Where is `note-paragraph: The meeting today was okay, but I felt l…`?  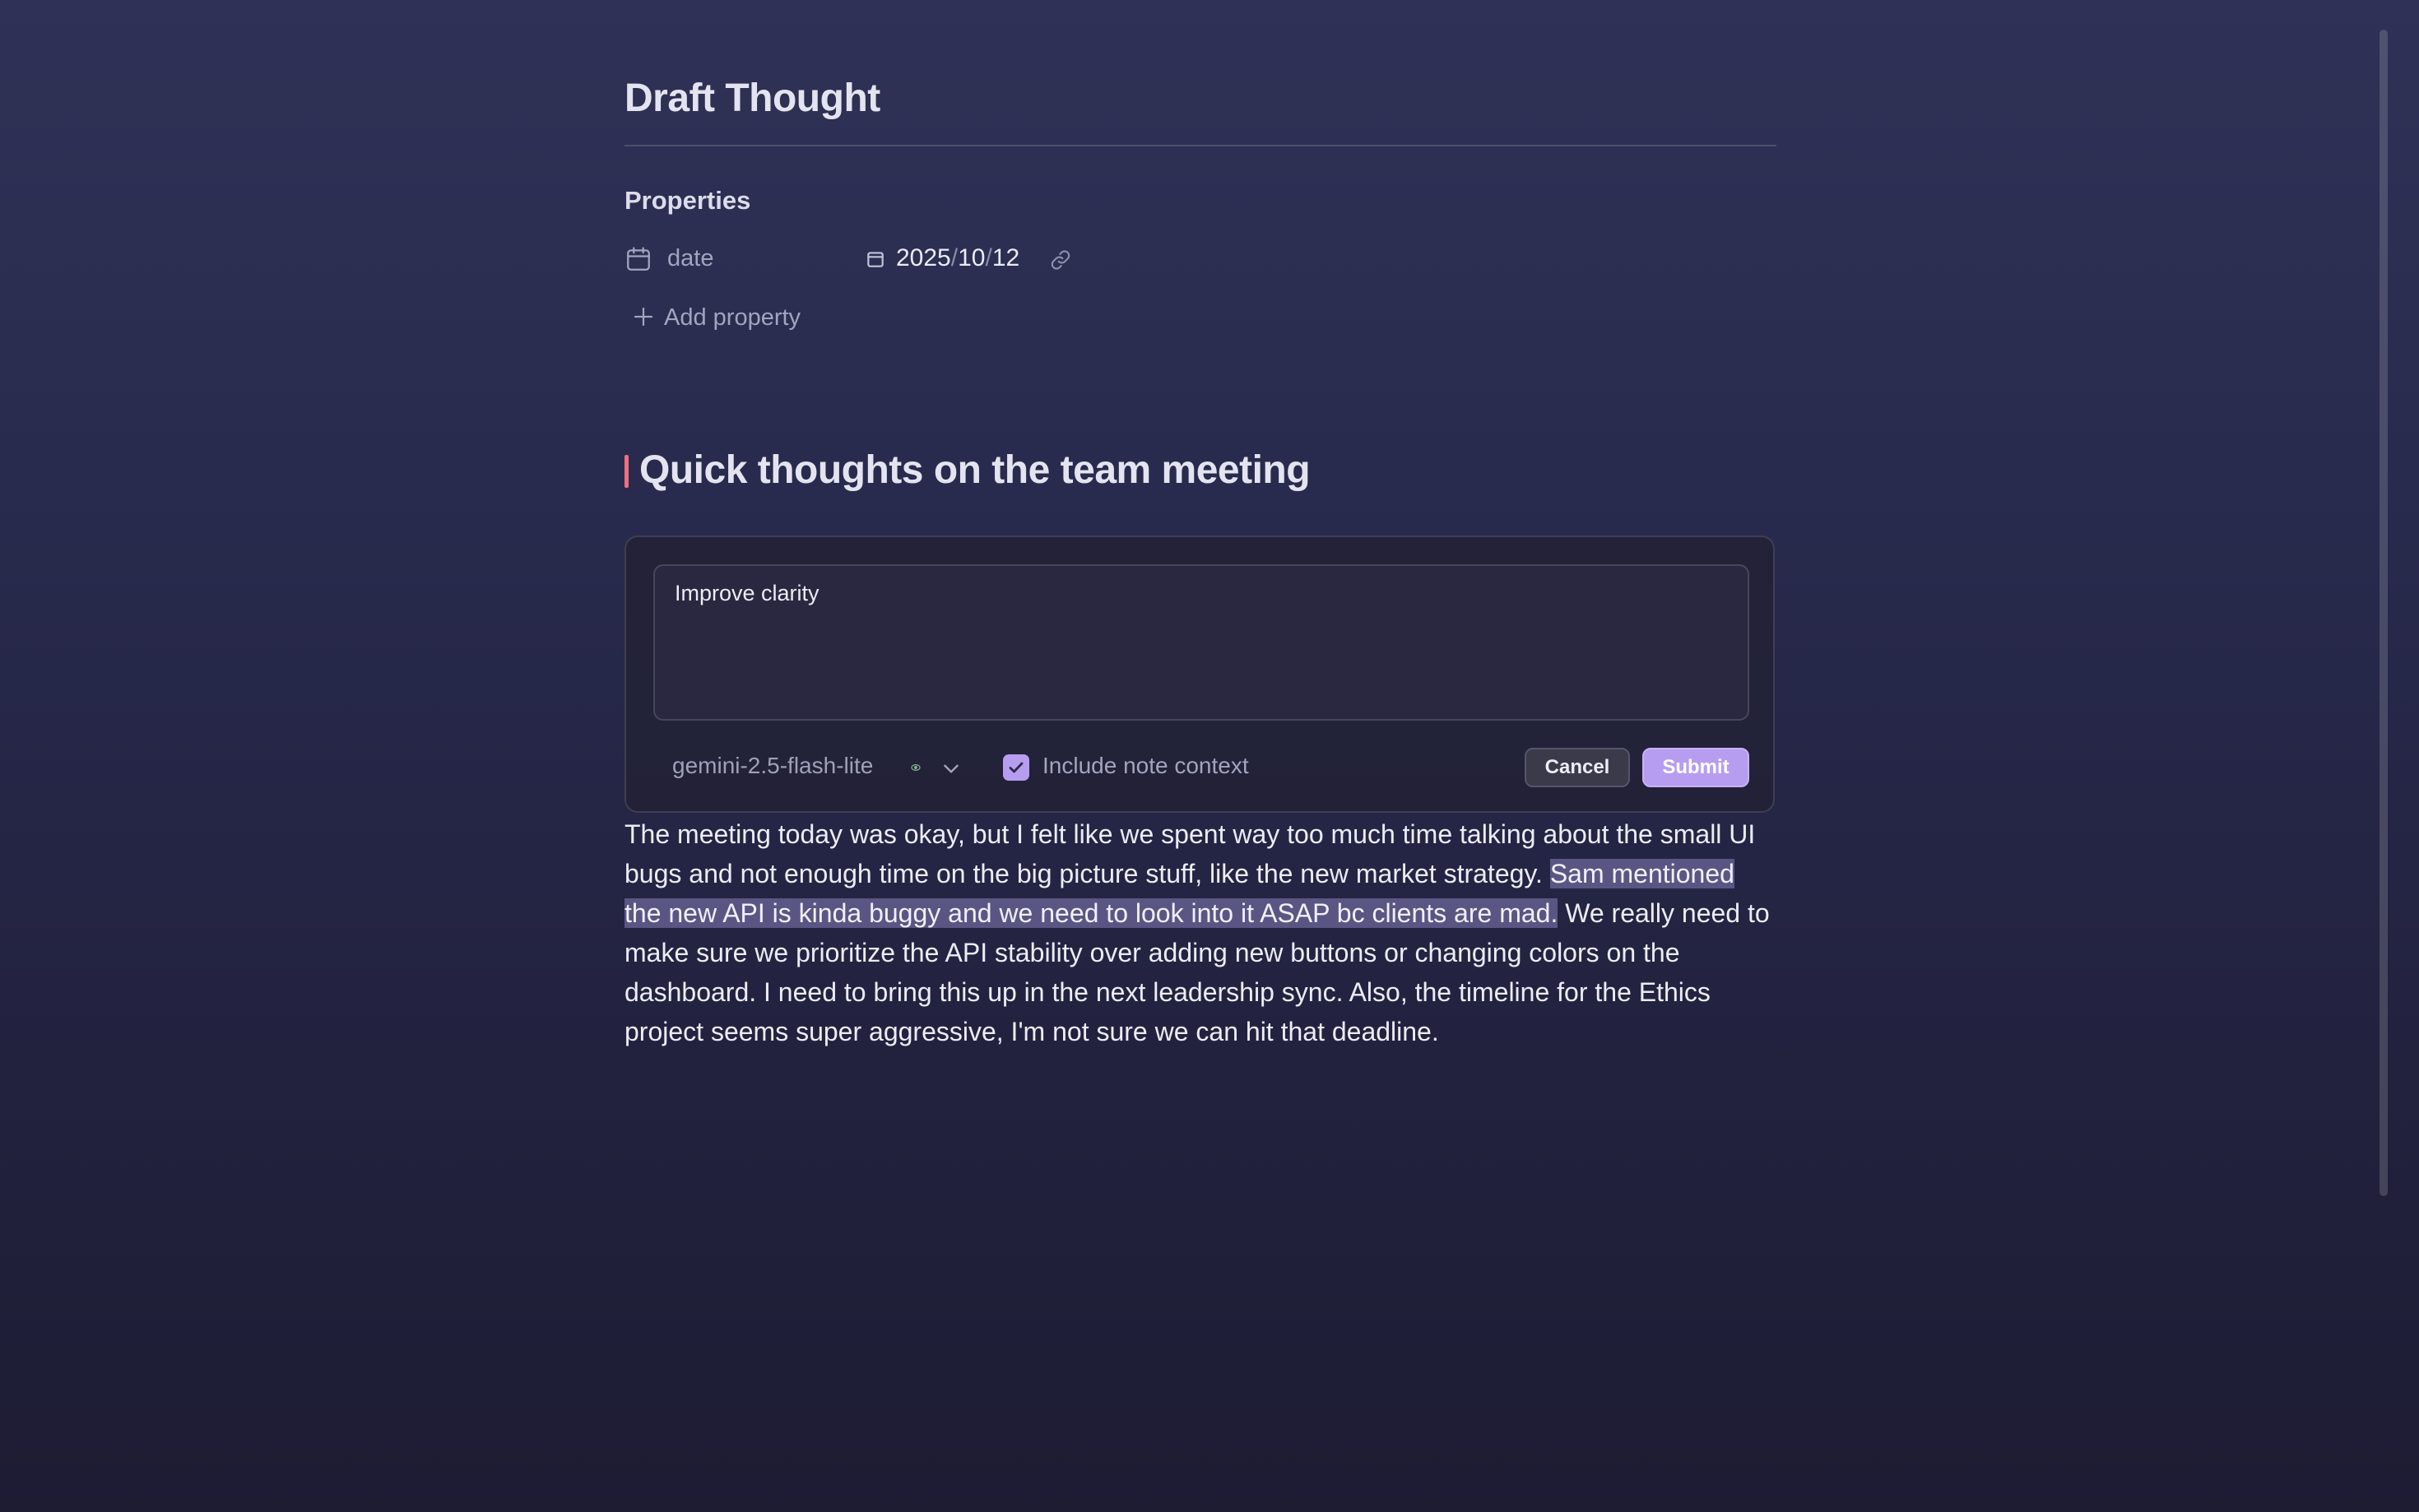 note-paragraph: The meeting today was okay, but I felt l… is located at coordinates (1200, 932).